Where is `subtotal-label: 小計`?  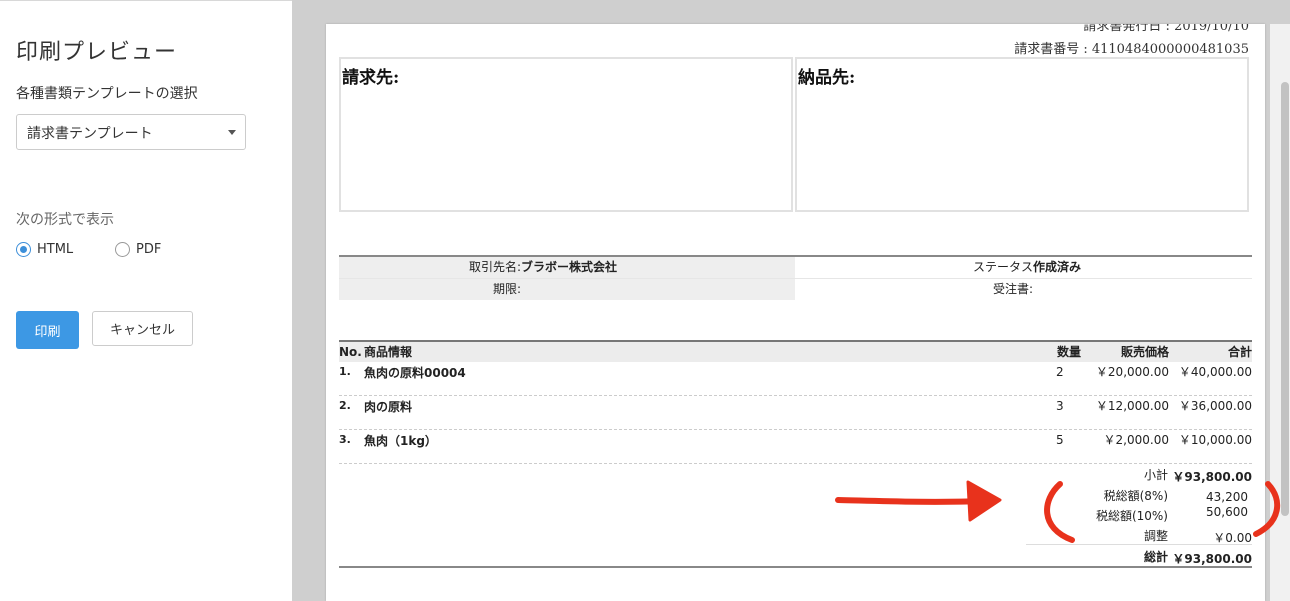
subtotal-label: 小計 is located at coordinates (1155, 475).